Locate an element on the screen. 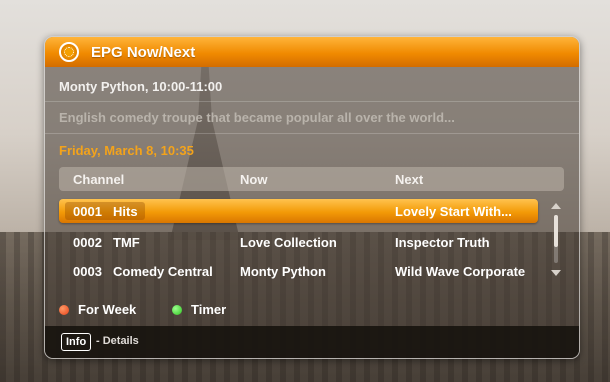 This screenshot has width=610, height=382. green-button-icon is located at coordinates (177, 309).